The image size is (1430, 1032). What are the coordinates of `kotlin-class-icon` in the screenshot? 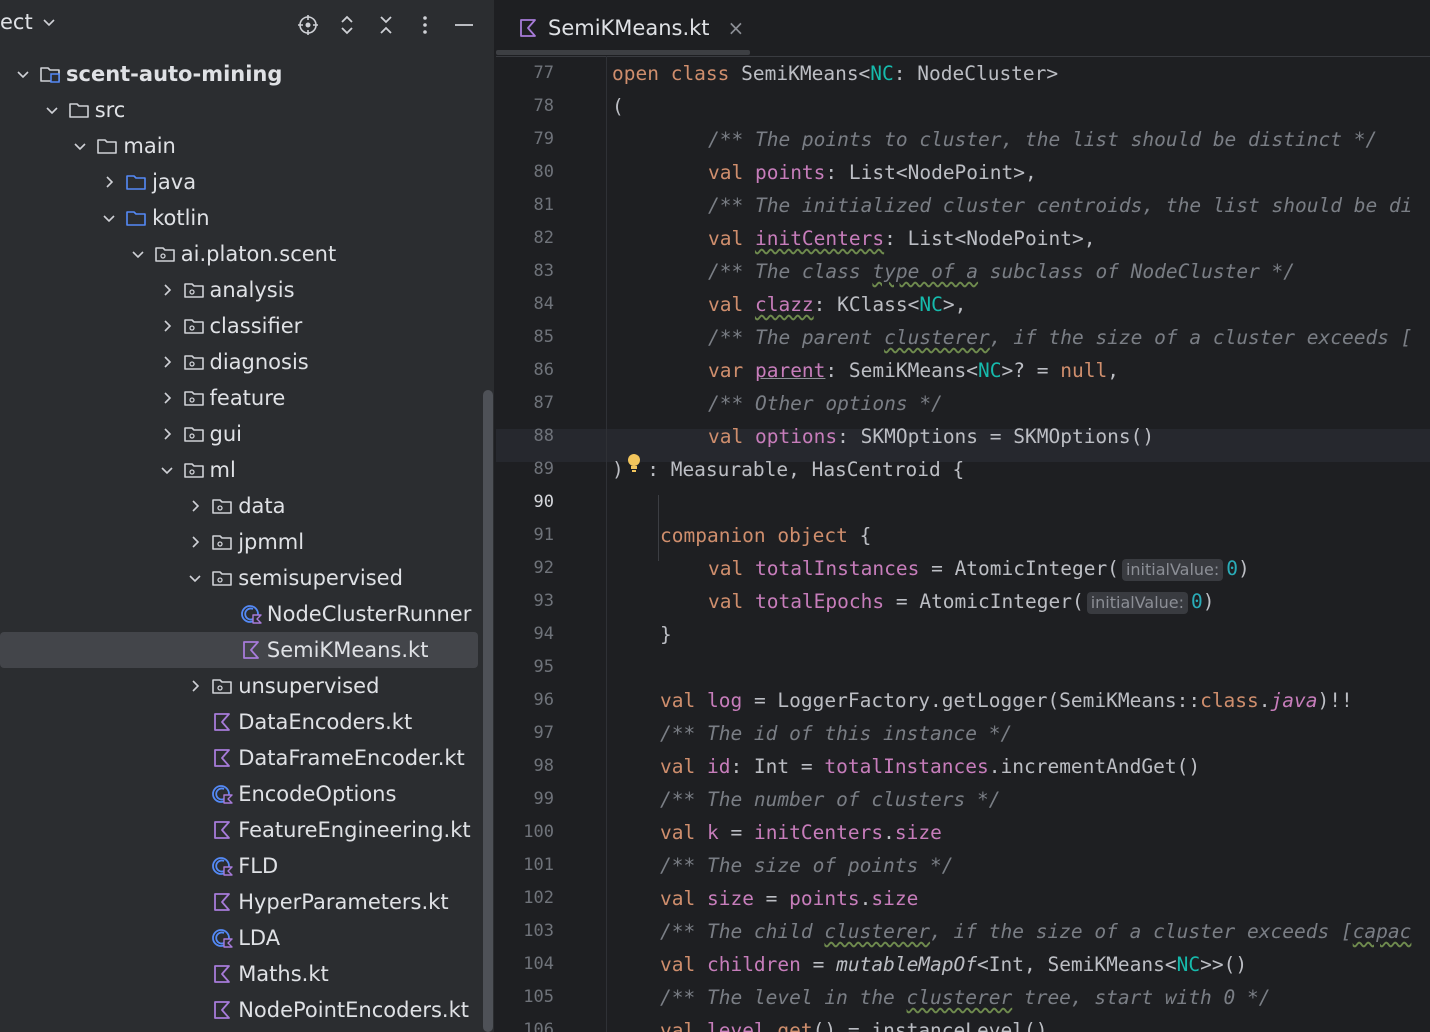 It's located at (251, 614).